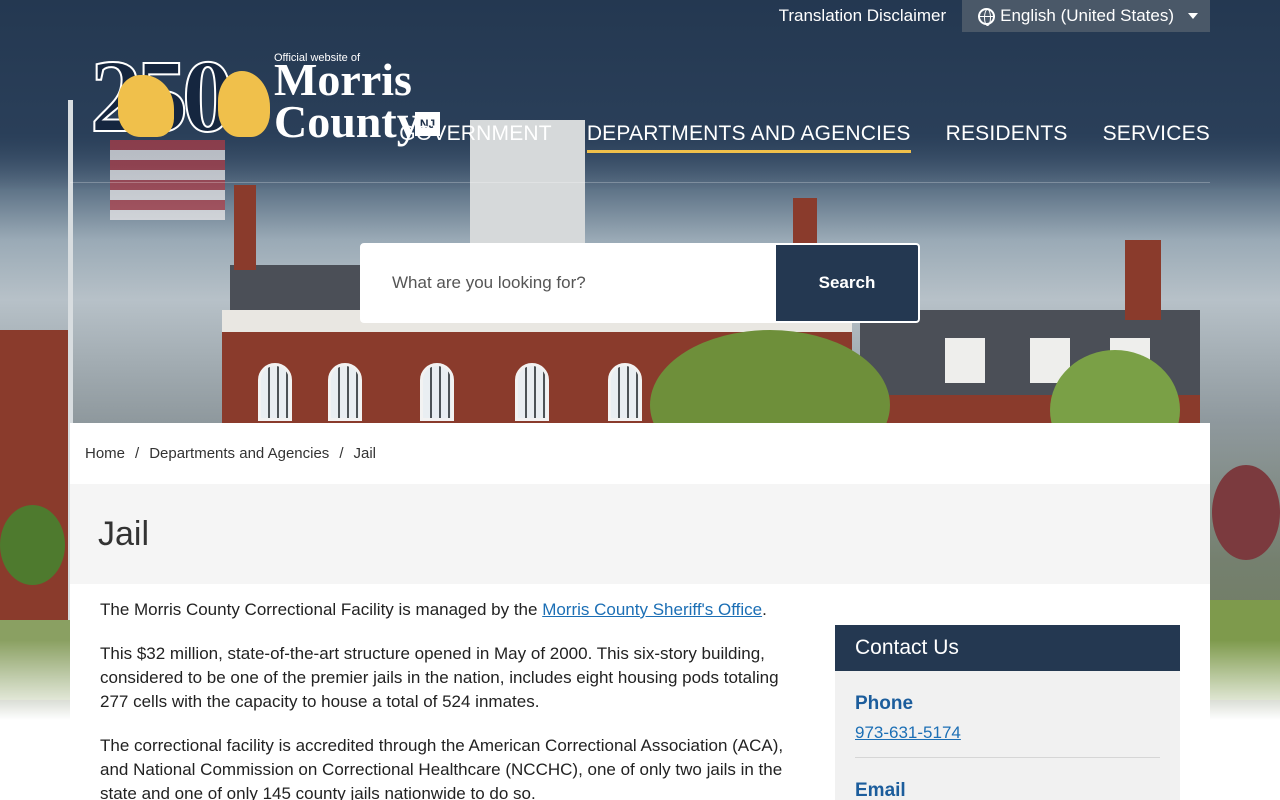  What do you see at coordinates (475, 137) in the screenshot?
I see `nav-government: GOVERNMENT` at bounding box center [475, 137].